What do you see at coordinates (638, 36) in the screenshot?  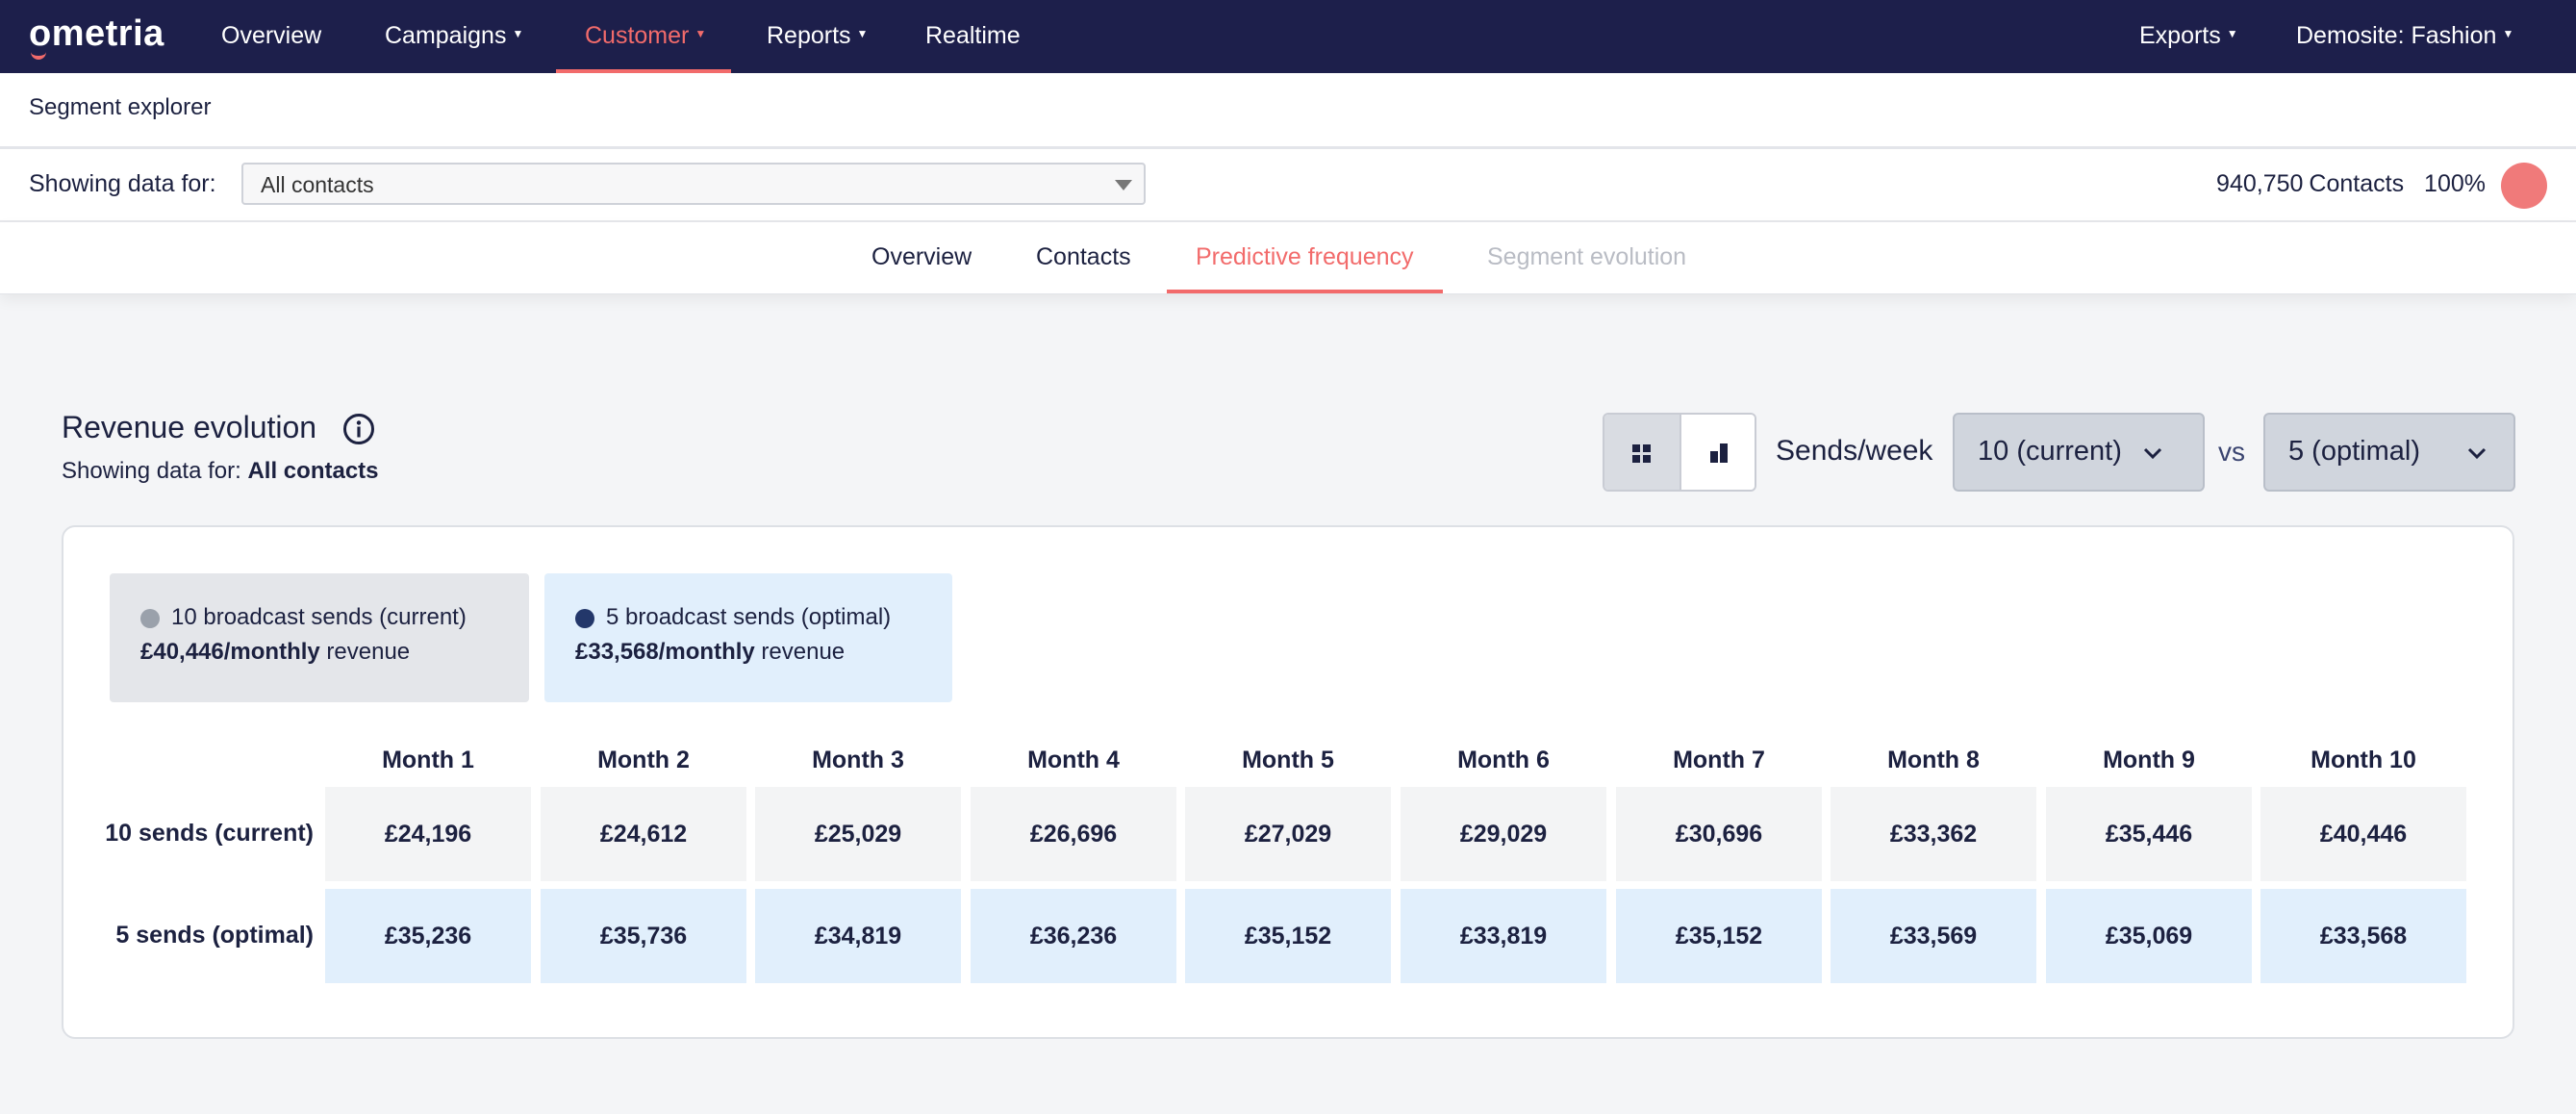 I see `nav-item-label: Customer` at bounding box center [638, 36].